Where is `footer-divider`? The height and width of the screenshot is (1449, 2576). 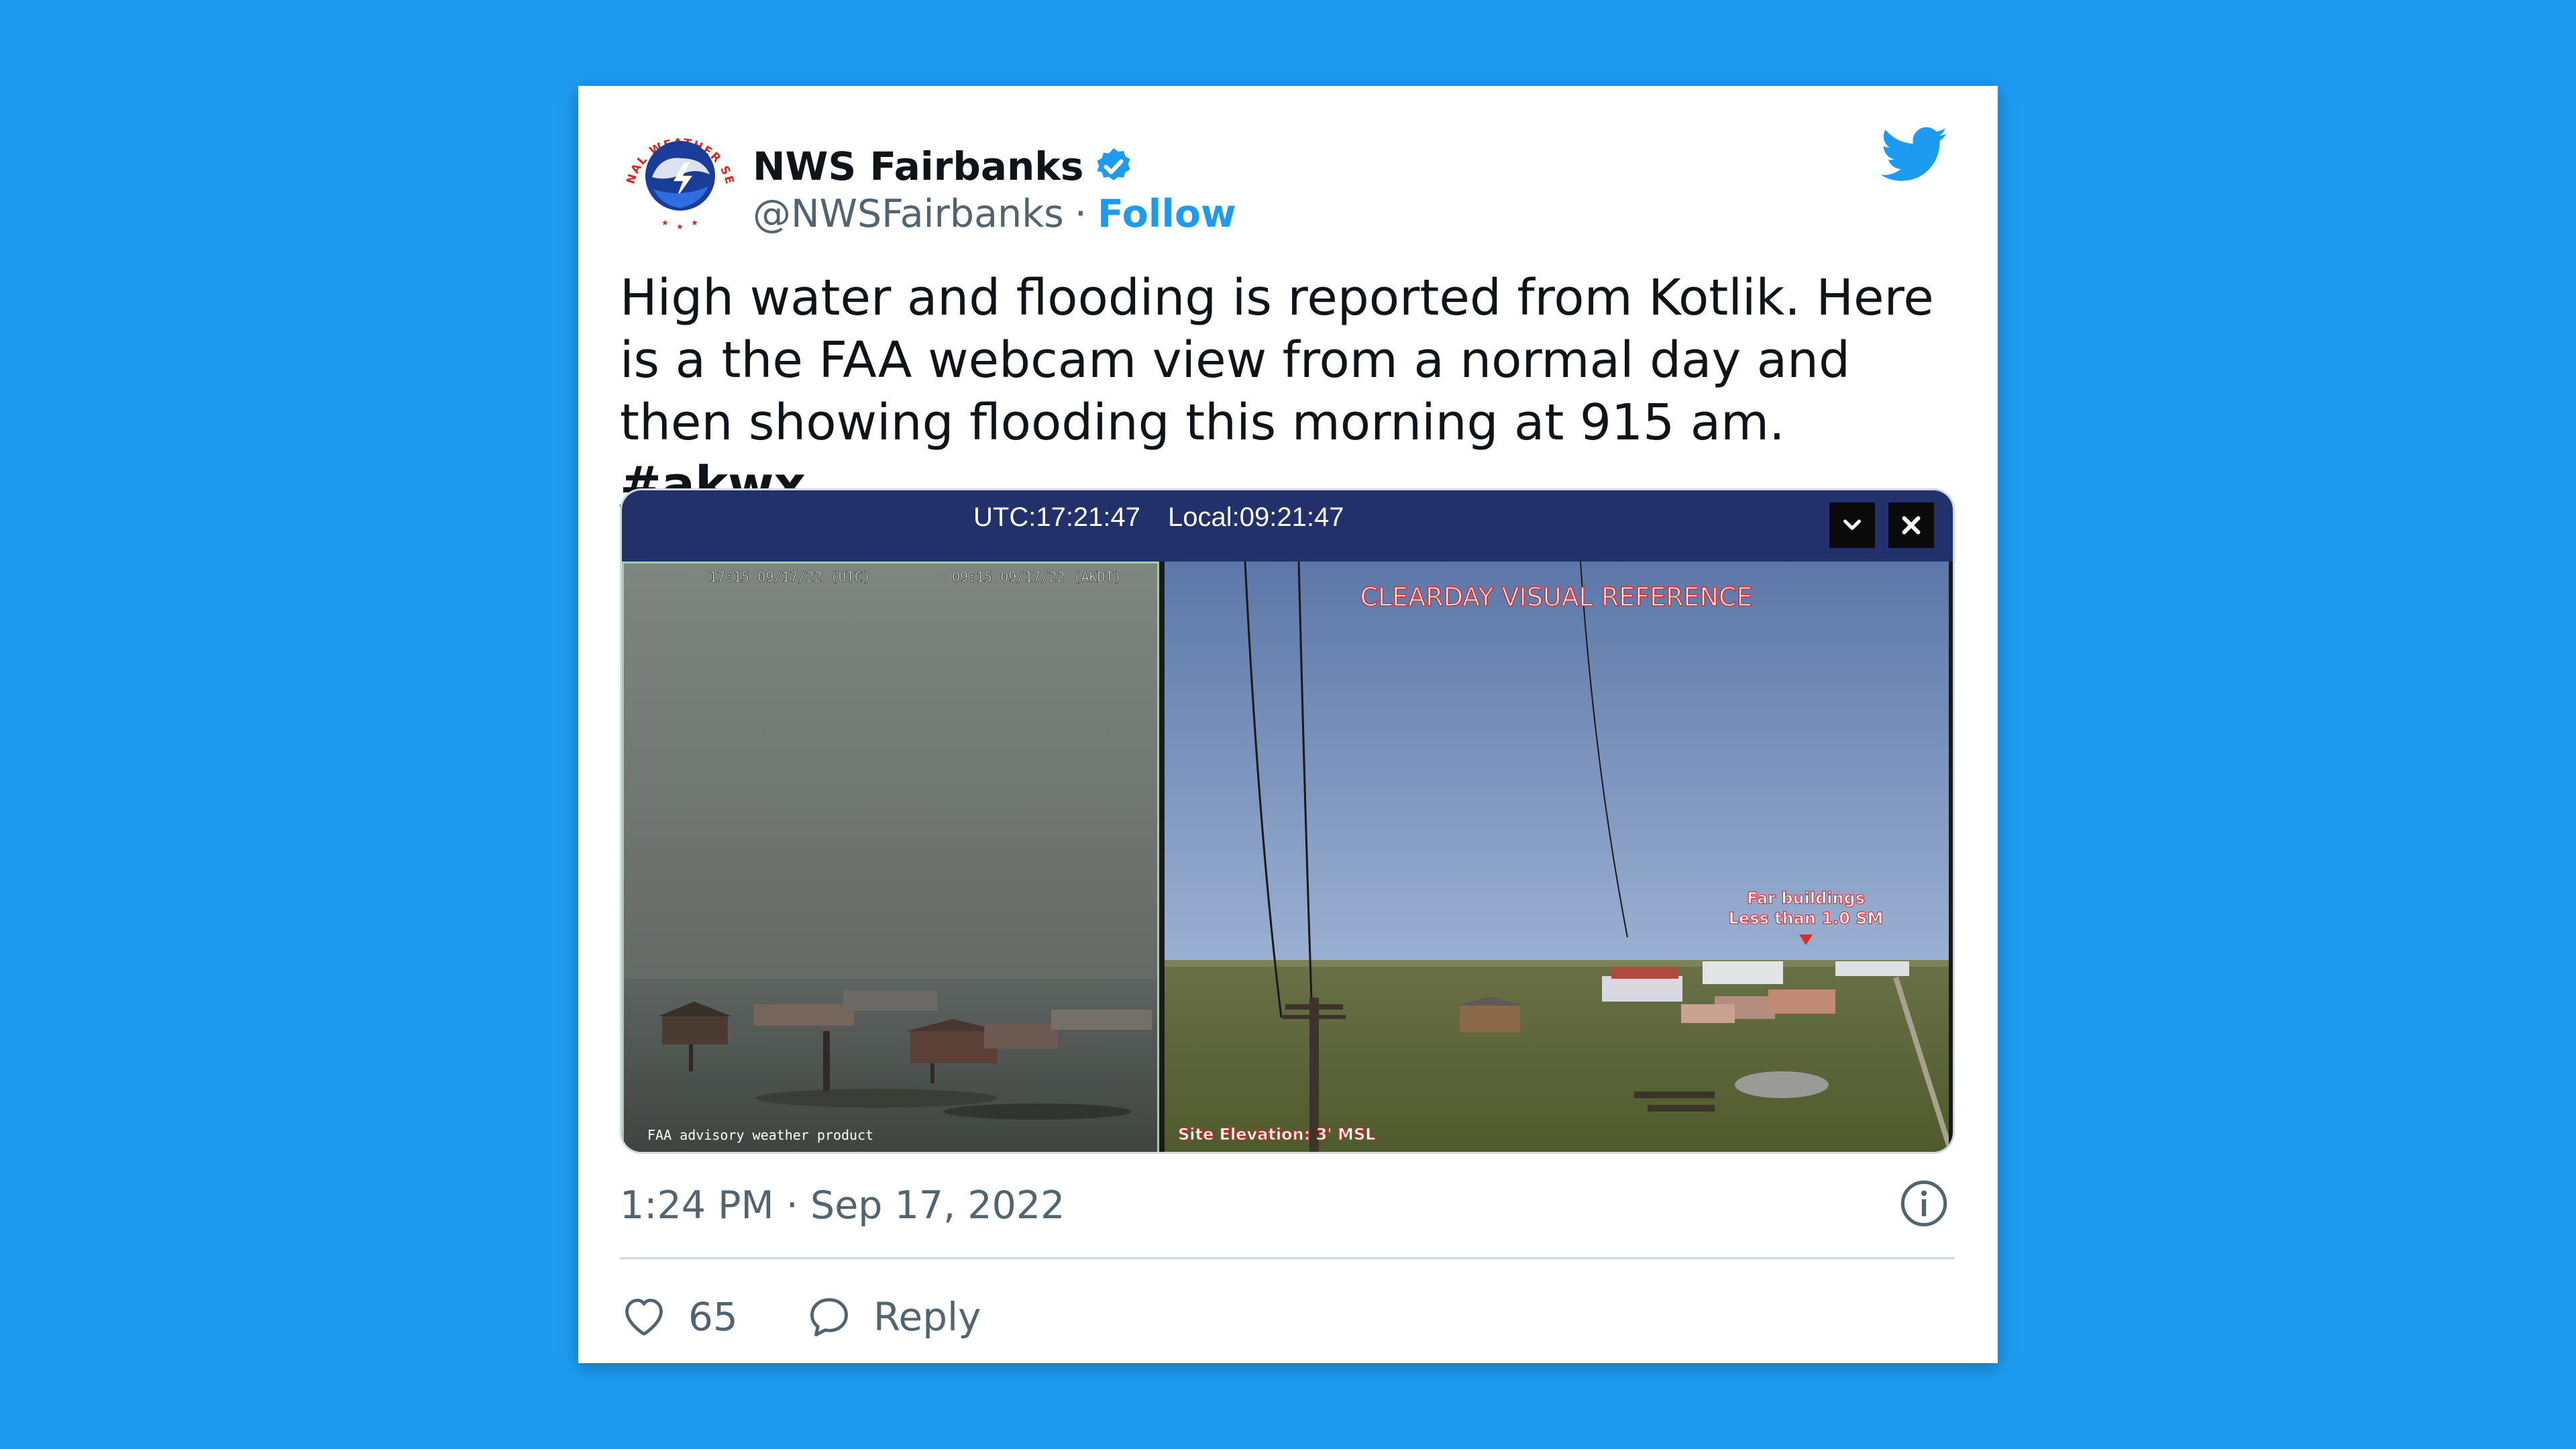 footer-divider is located at coordinates (1287, 1258).